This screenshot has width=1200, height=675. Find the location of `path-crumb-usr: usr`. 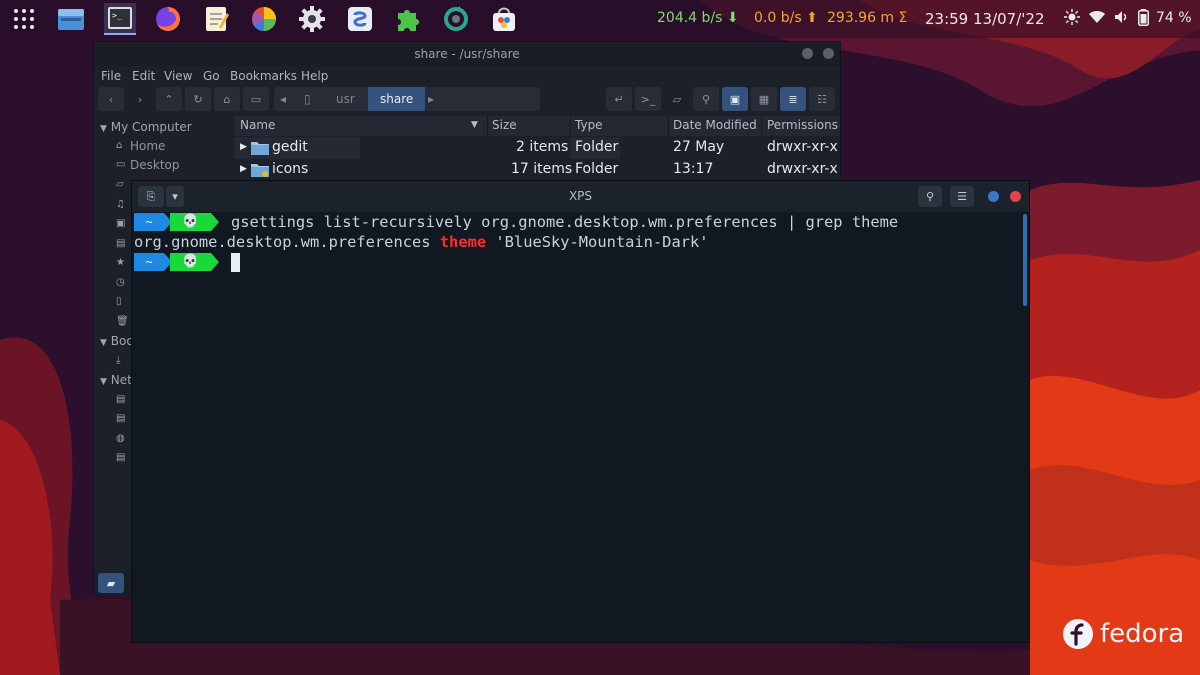

path-crumb-usr: usr is located at coordinates (345, 99).